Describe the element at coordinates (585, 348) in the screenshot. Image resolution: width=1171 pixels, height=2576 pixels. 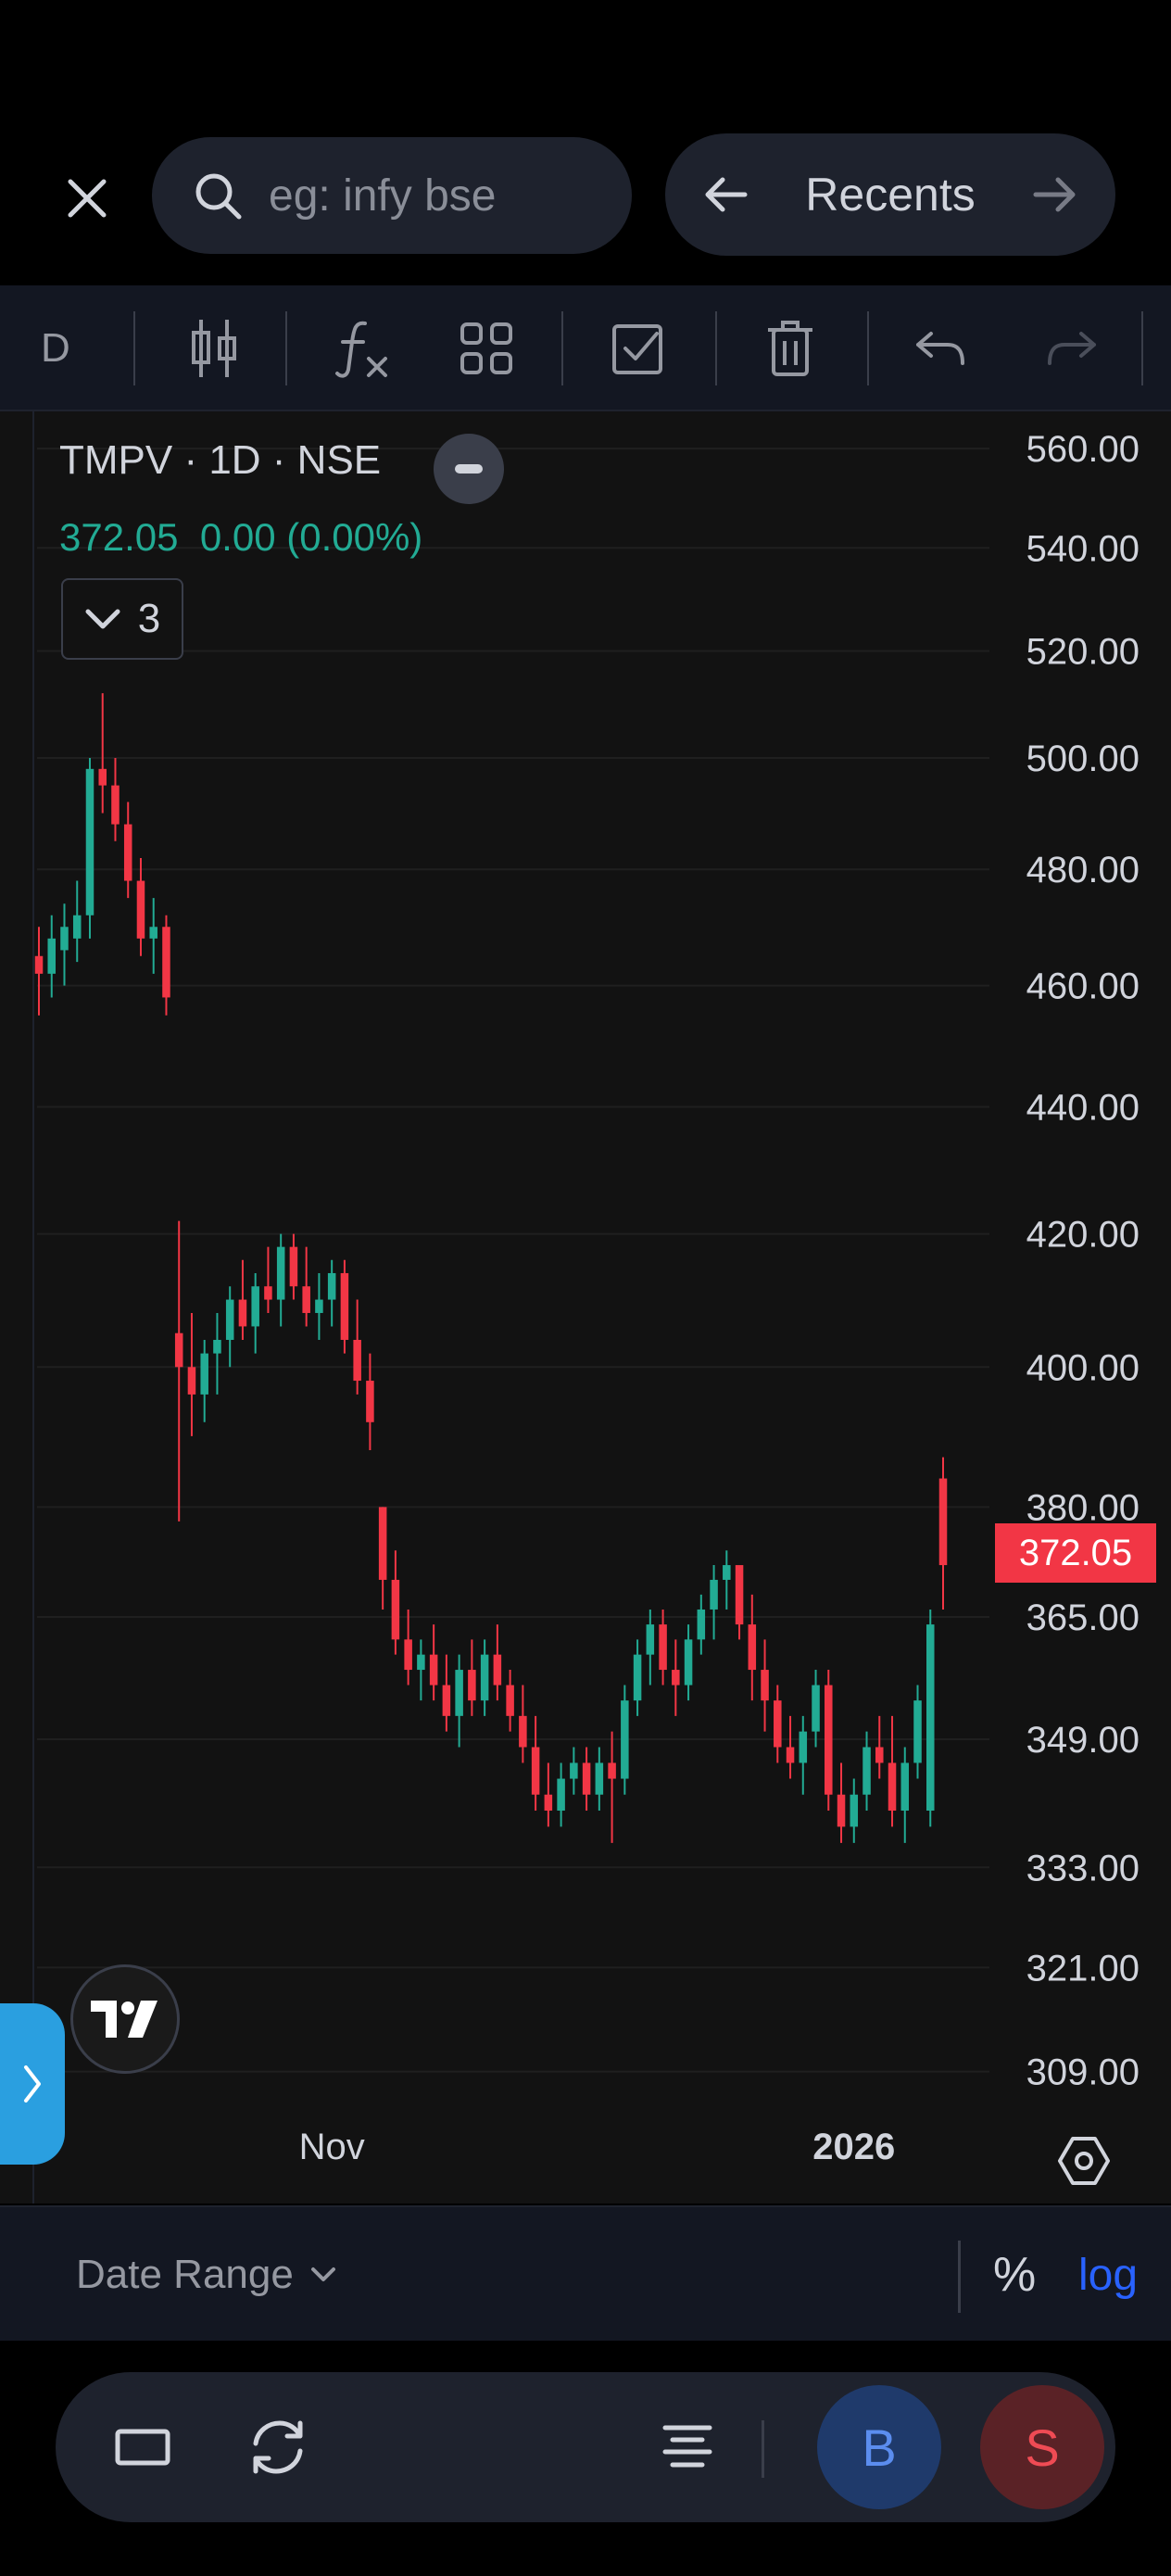
I see `chart-toolbar: D` at that location.